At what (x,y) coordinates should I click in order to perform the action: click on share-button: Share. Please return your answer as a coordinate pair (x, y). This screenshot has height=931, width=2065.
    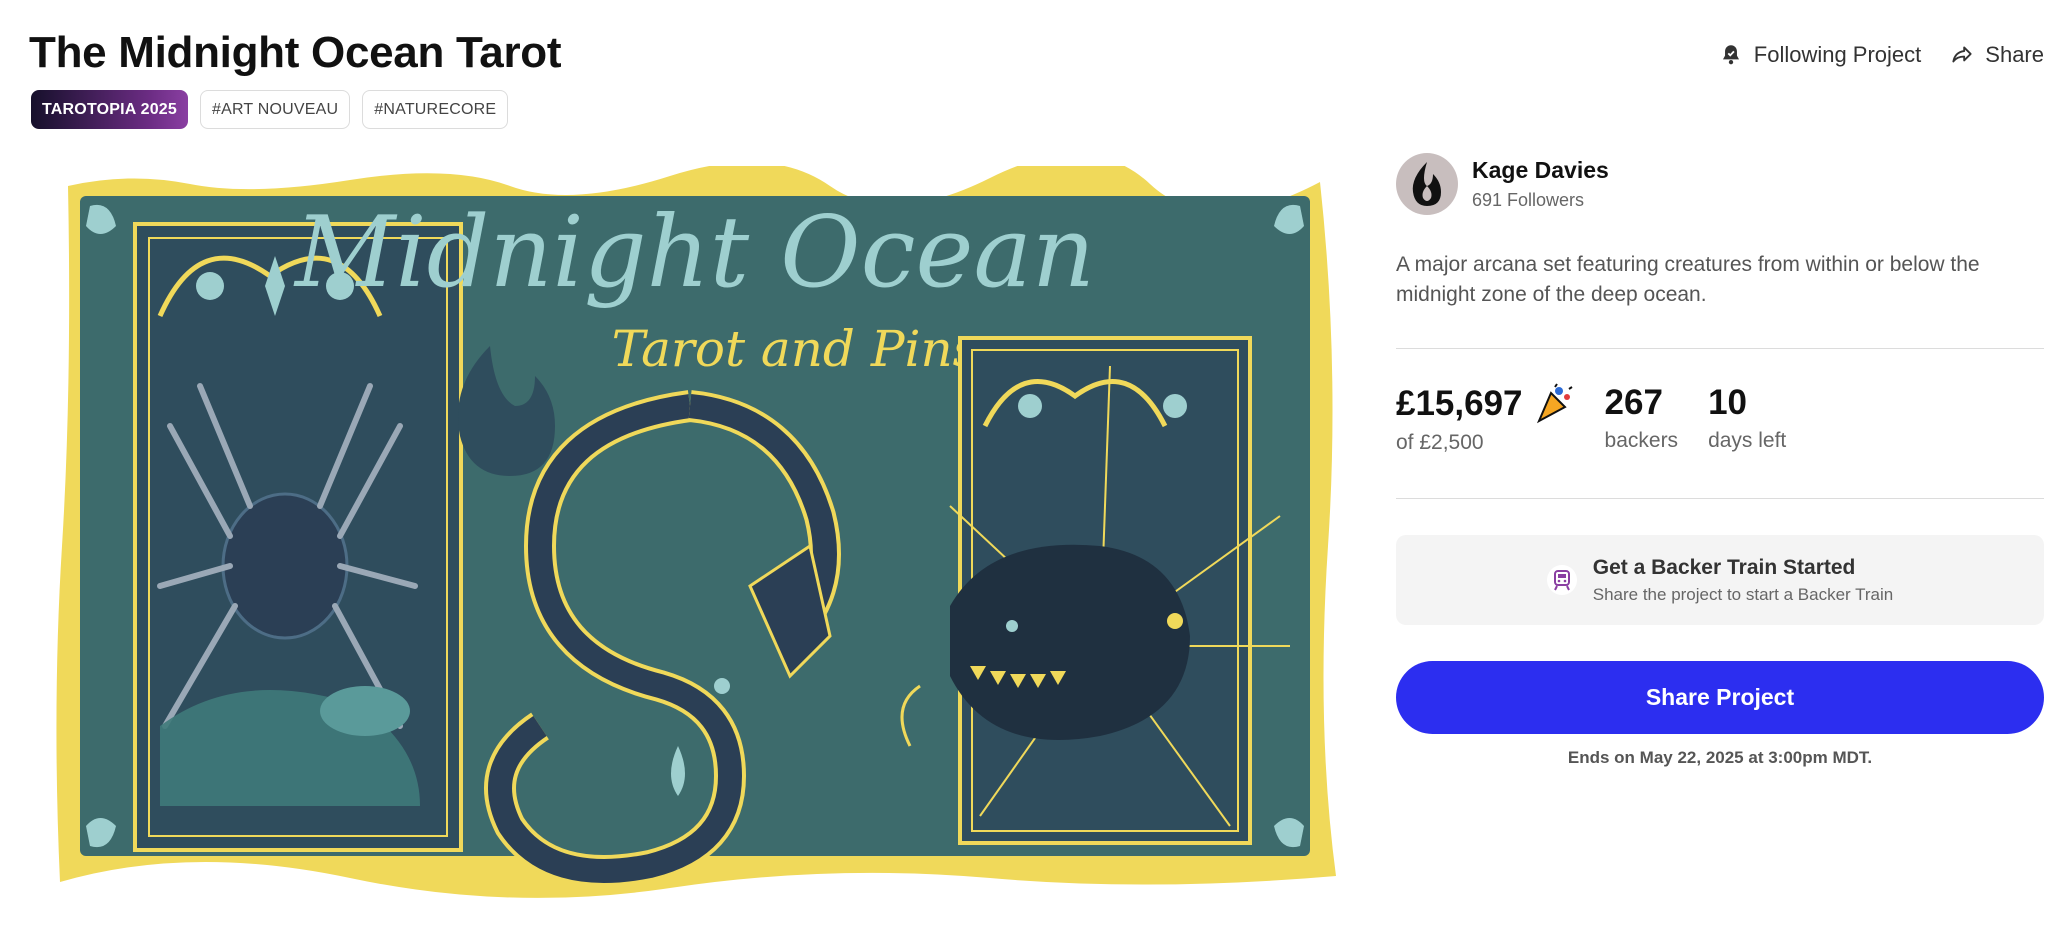
    Looking at the image, I should click on (1996, 55).